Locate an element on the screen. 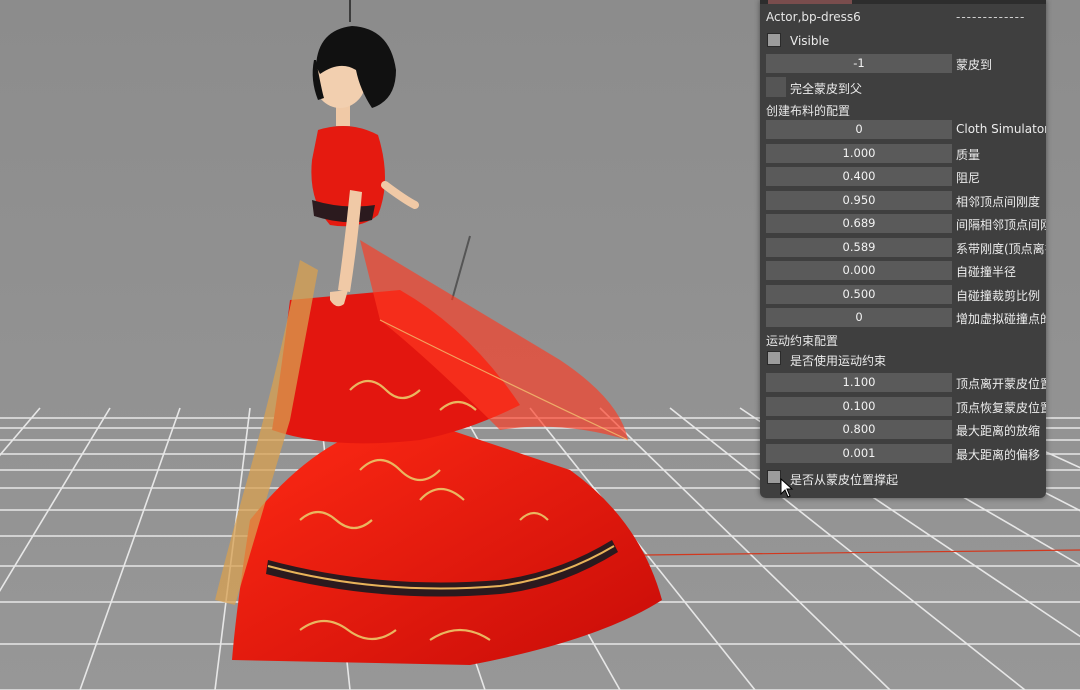  self-collision-clip-field: 0.500 is located at coordinates (859, 294).